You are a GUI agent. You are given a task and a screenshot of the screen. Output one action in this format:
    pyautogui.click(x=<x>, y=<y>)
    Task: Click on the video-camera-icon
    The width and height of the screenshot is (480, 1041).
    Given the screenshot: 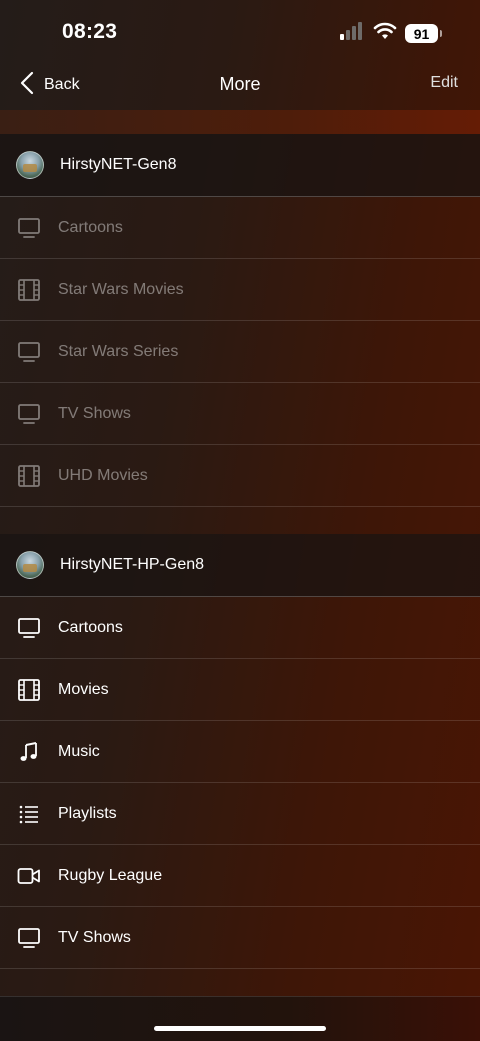 What is the action you would take?
    pyautogui.click(x=29, y=876)
    